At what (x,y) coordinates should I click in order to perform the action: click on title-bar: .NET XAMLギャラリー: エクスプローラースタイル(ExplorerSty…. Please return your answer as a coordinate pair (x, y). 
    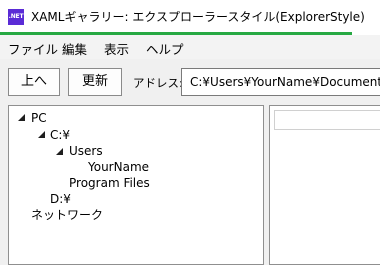
    Looking at the image, I should click on (190, 16).